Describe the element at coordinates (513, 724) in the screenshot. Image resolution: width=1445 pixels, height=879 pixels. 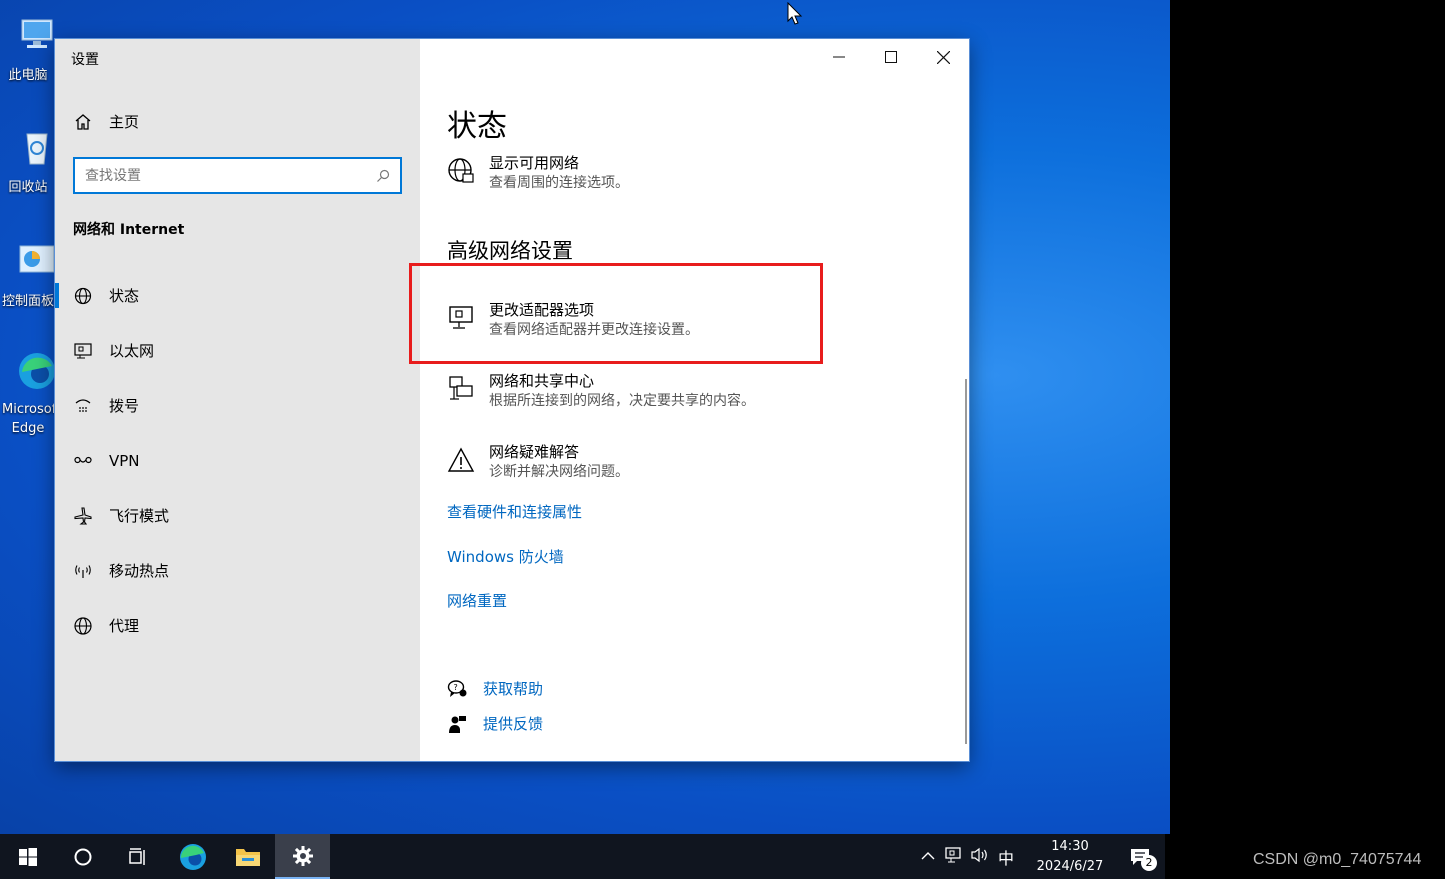
I see `feedback-label: 提供反馈` at that location.